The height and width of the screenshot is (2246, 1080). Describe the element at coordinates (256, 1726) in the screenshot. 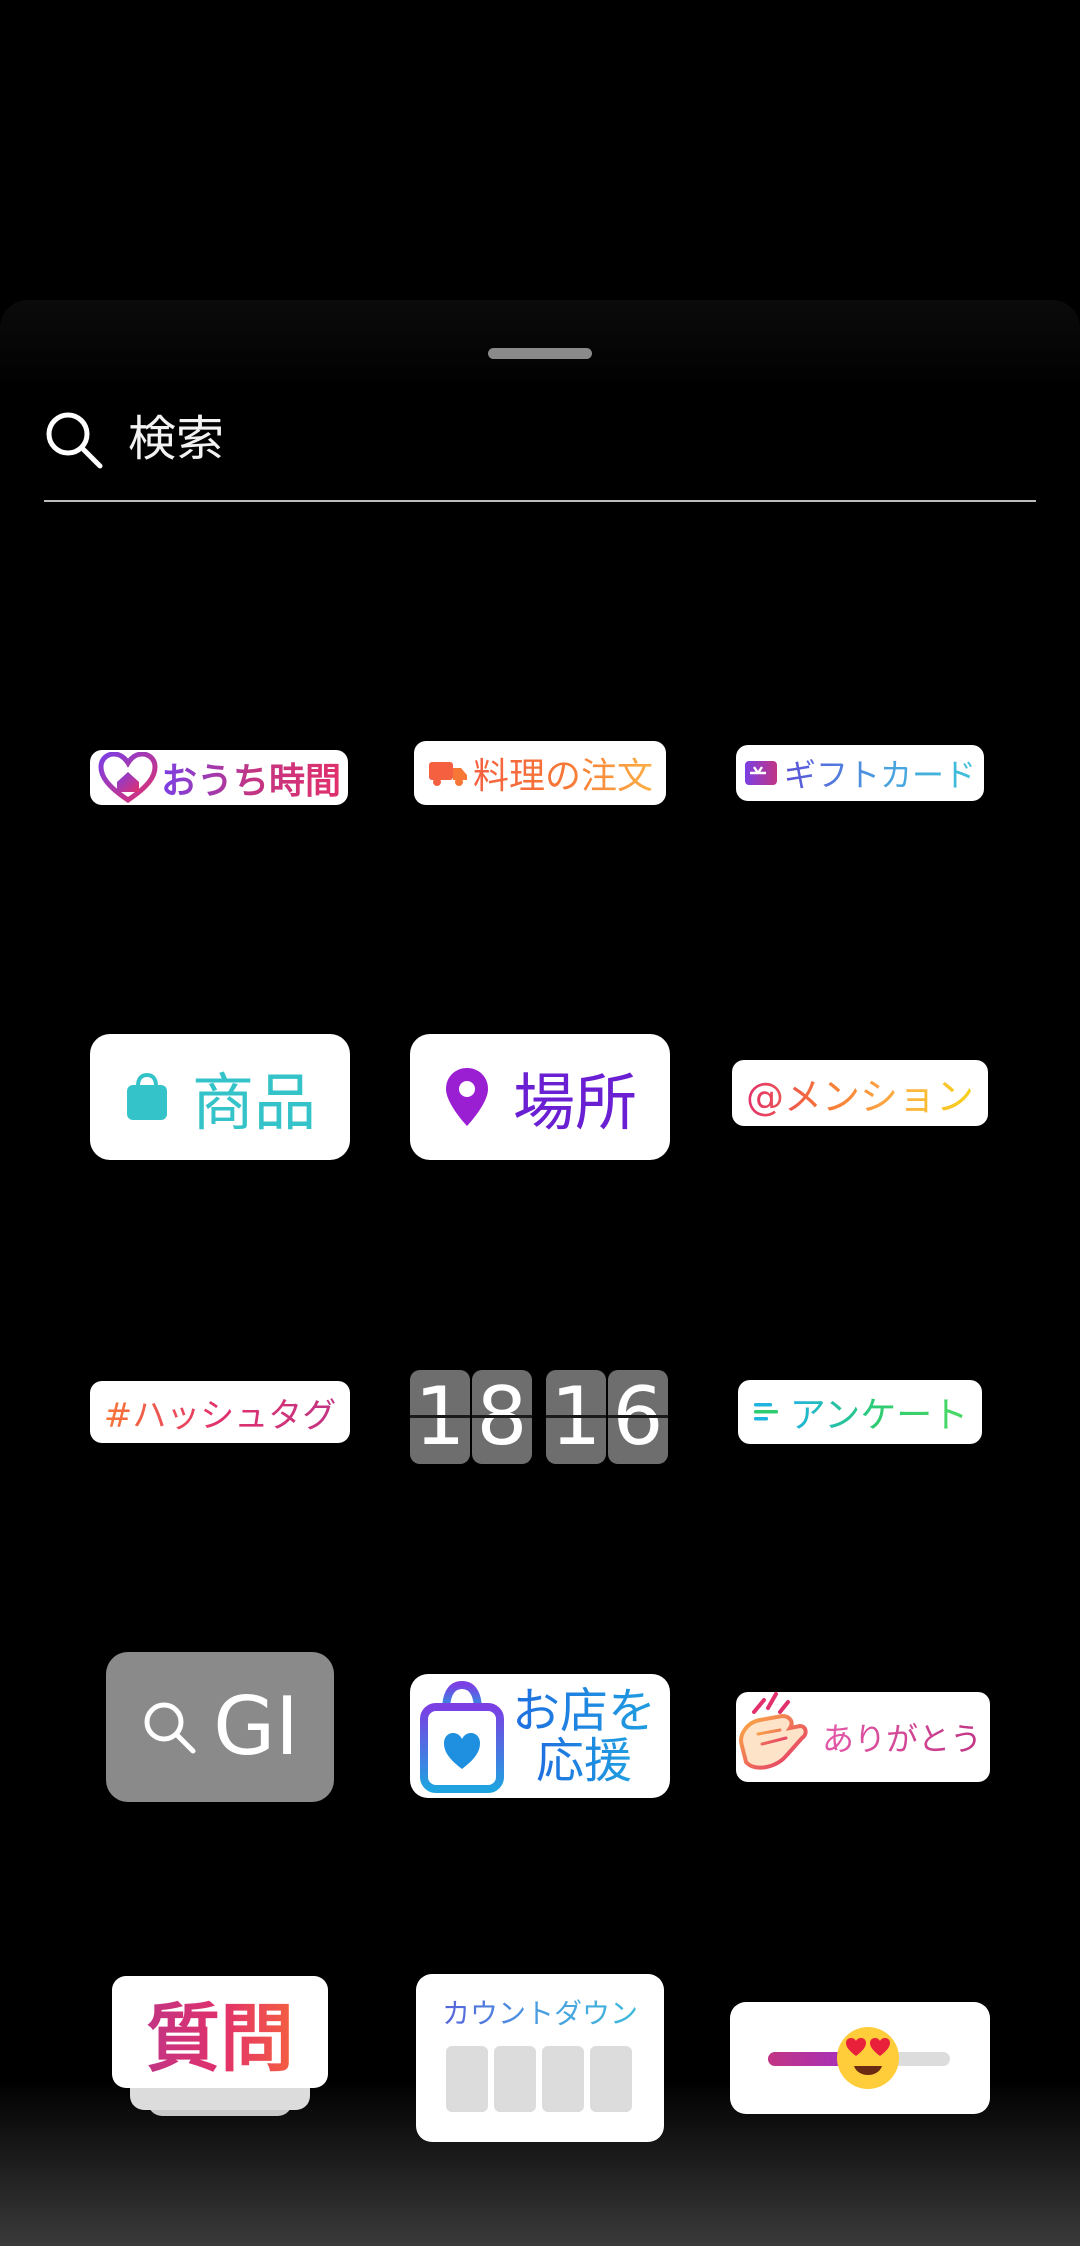

I see `gif-label: GI` at that location.